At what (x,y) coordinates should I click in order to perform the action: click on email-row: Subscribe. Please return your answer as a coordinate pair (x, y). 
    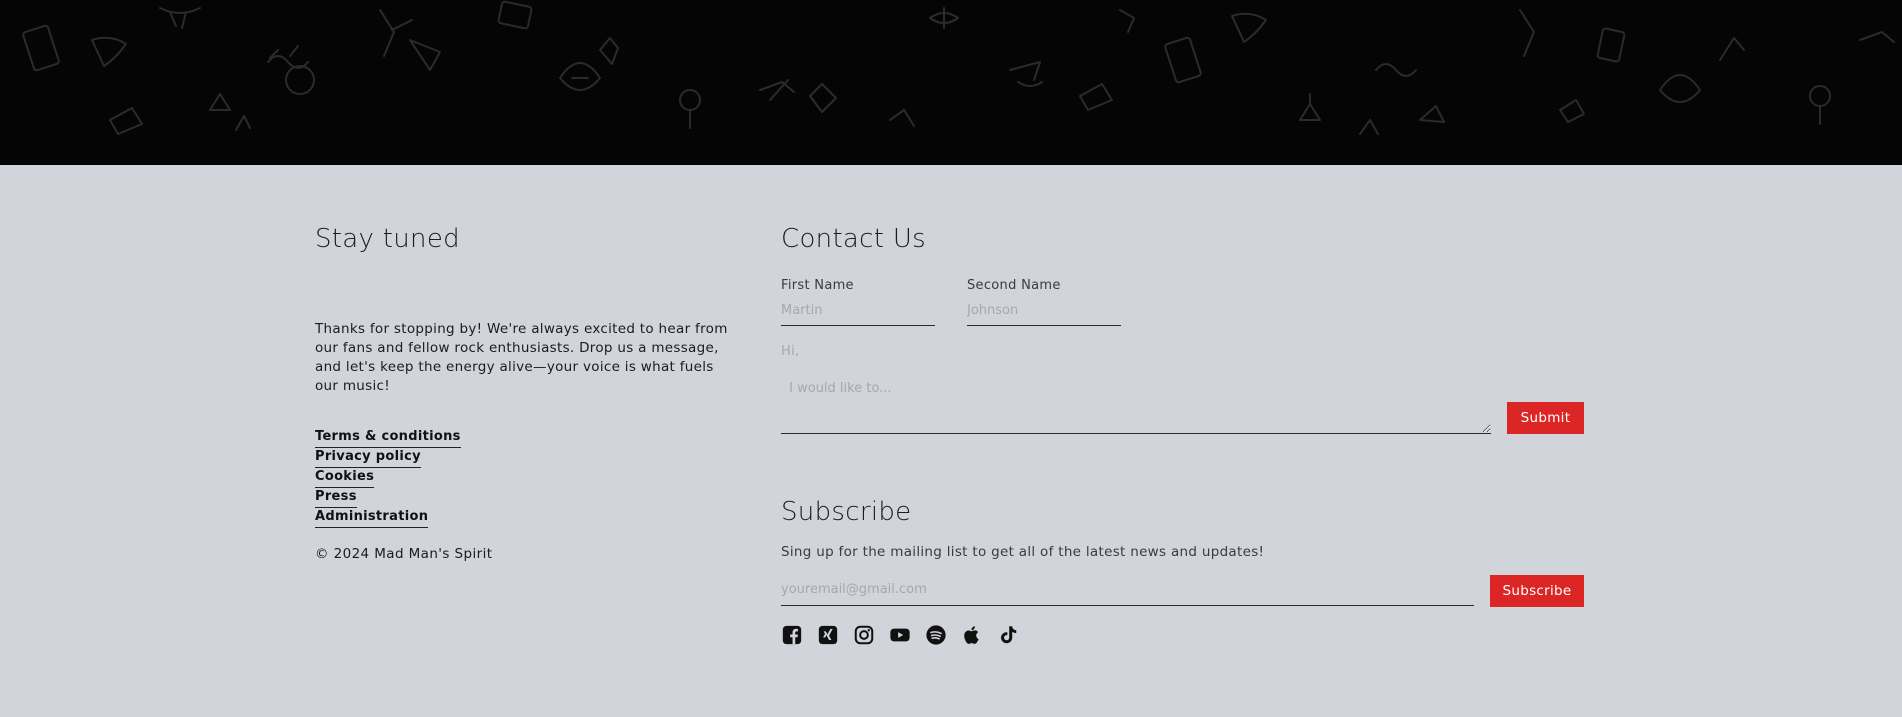
    Looking at the image, I should click on (1183, 591).